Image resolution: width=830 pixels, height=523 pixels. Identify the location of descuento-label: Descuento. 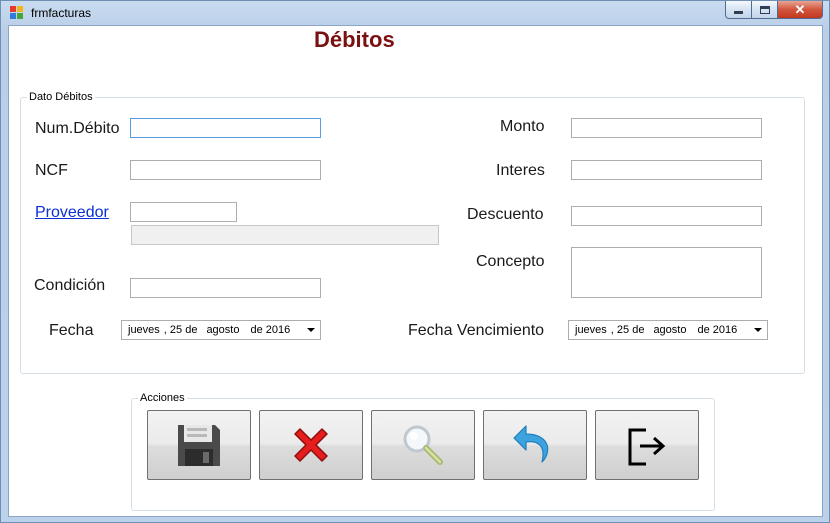
(505, 214).